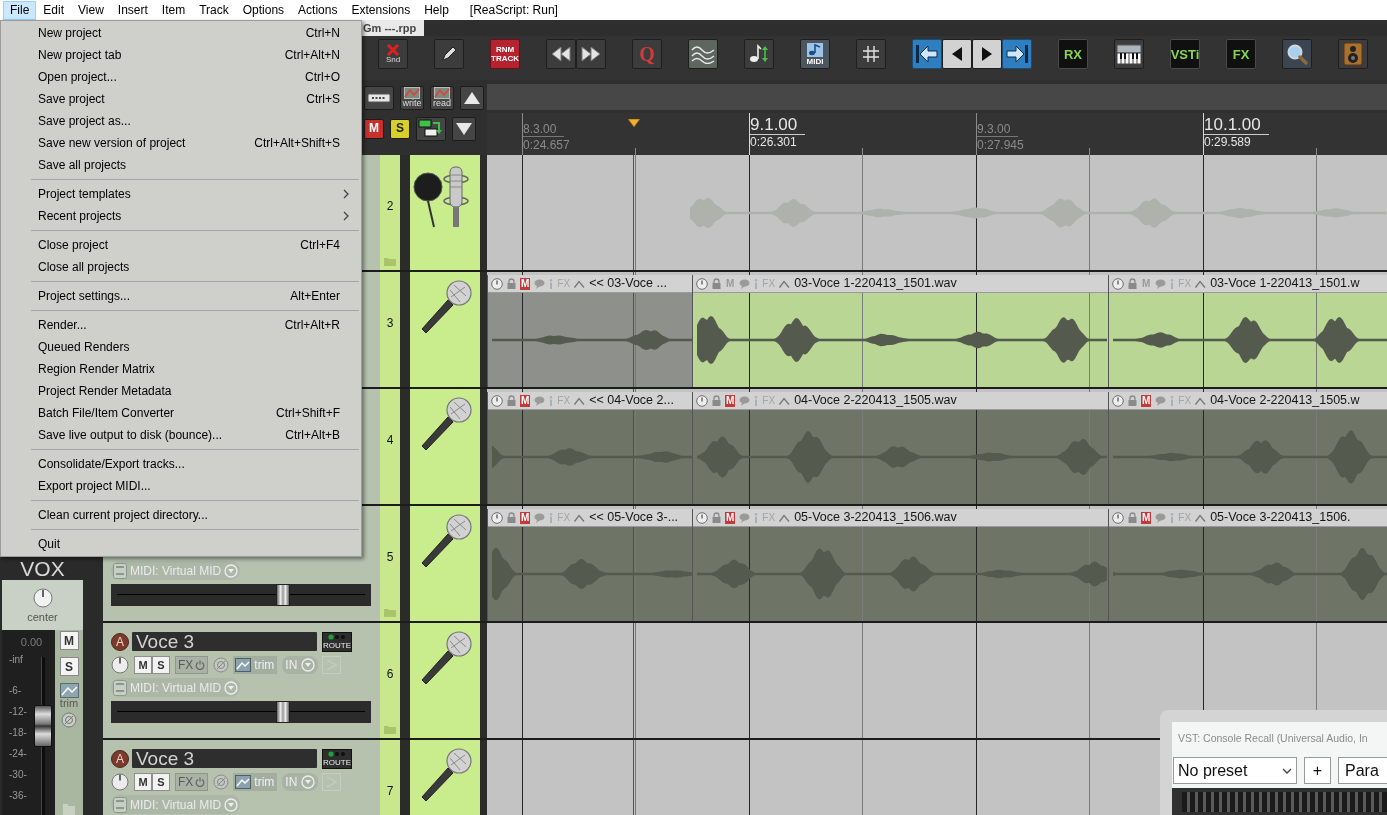 The height and width of the screenshot is (815, 1387). What do you see at coordinates (1017, 54) in the screenshot?
I see `go-to-end-button` at bounding box center [1017, 54].